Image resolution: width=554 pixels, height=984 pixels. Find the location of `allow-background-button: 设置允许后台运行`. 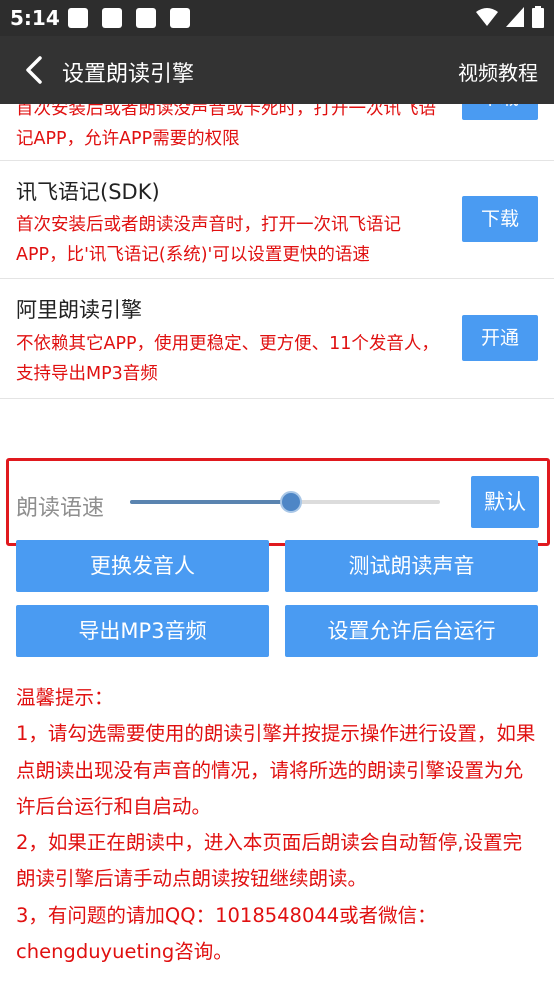

allow-background-button: 设置允许后台运行 is located at coordinates (411, 631).